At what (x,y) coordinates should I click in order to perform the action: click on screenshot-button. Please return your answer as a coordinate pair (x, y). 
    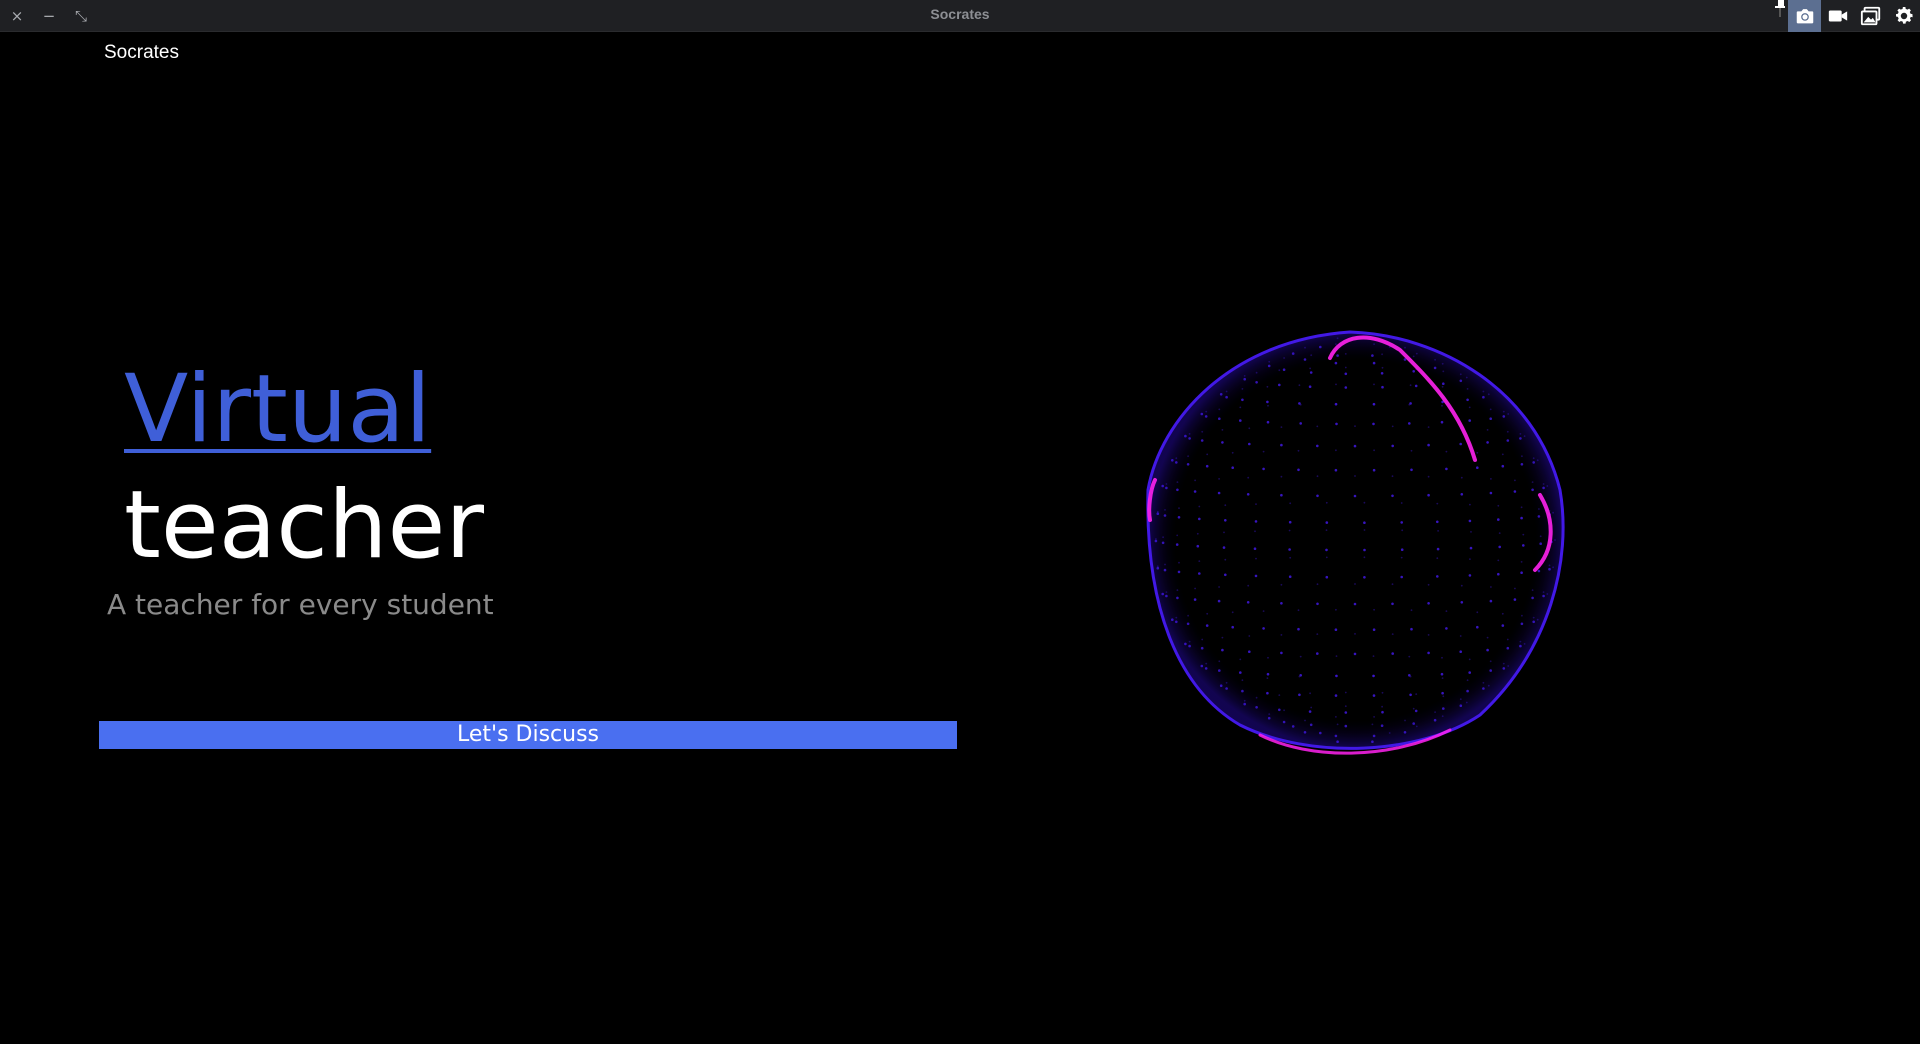
    Looking at the image, I should click on (1804, 16).